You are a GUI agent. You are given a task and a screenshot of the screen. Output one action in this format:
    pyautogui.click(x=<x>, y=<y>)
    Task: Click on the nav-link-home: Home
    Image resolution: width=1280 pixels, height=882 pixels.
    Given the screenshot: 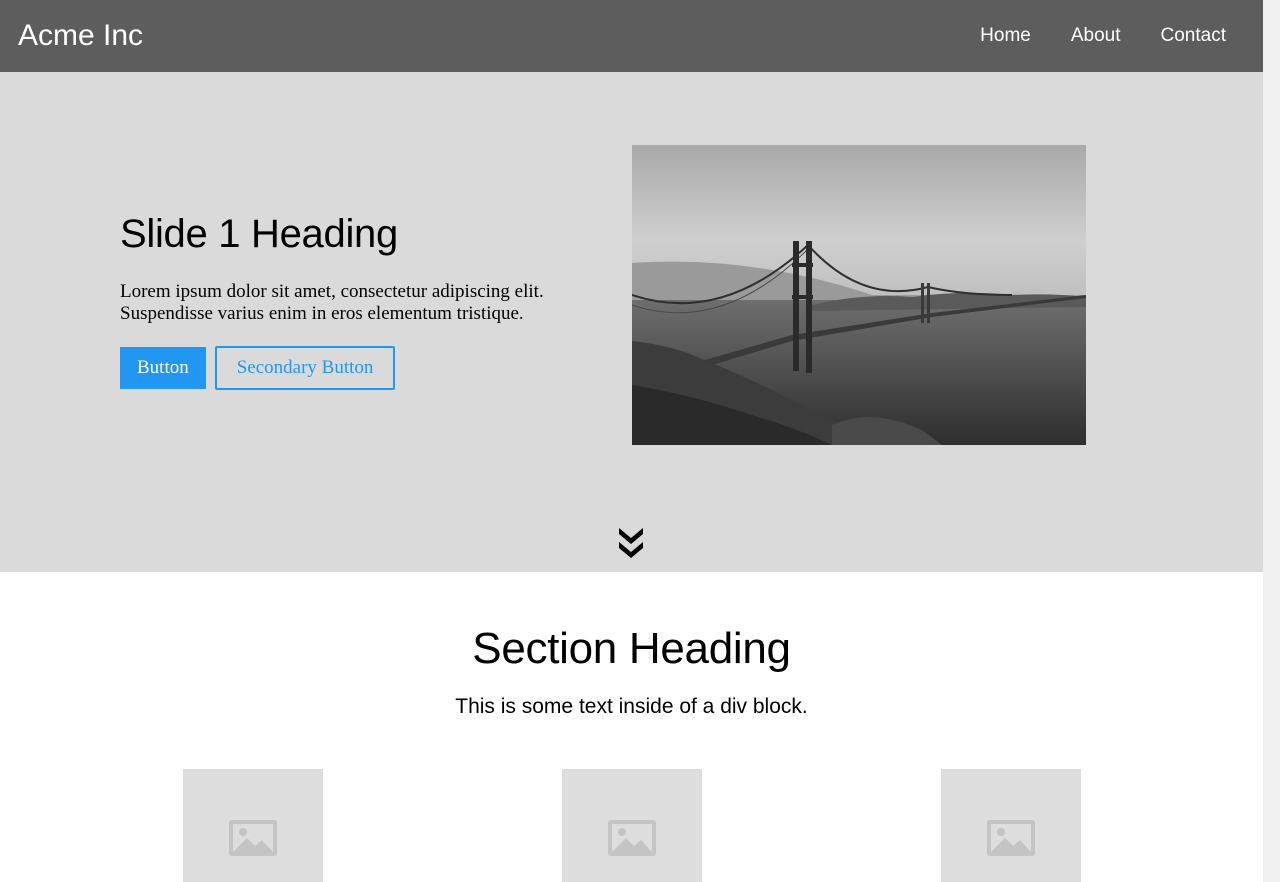 What is the action you would take?
    pyautogui.click(x=1005, y=36)
    